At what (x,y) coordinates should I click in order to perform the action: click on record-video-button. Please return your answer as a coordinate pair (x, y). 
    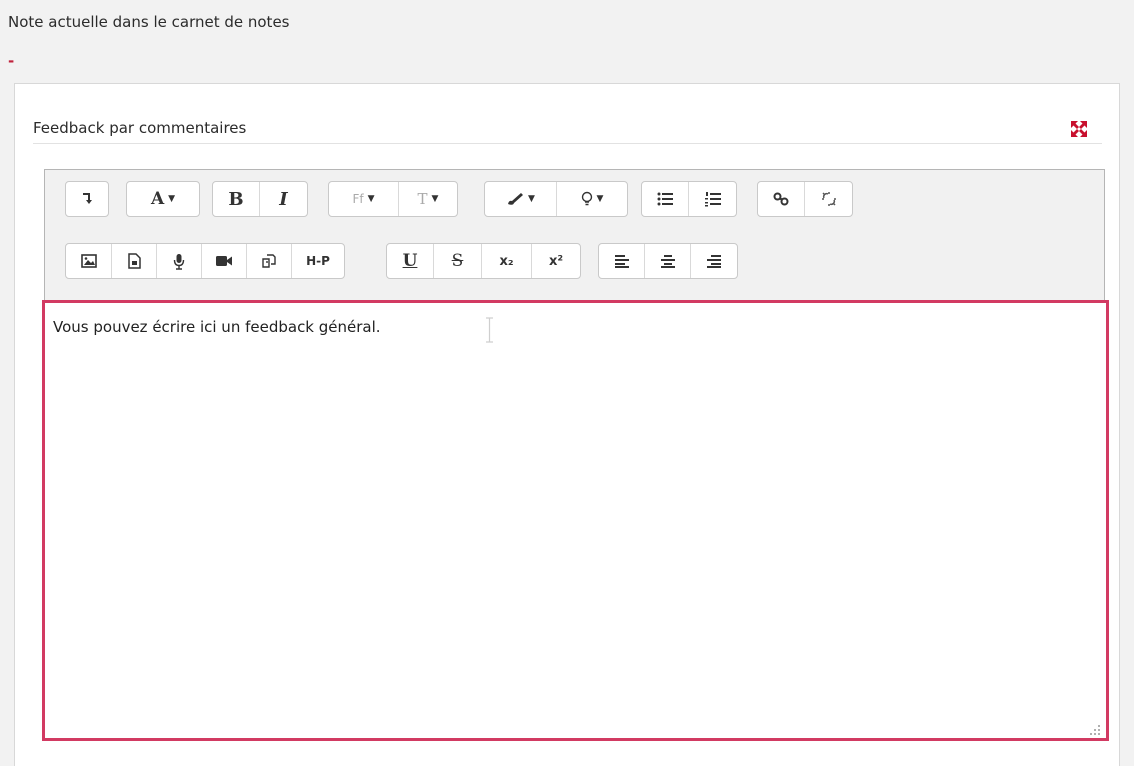
    Looking at the image, I should click on (224, 261).